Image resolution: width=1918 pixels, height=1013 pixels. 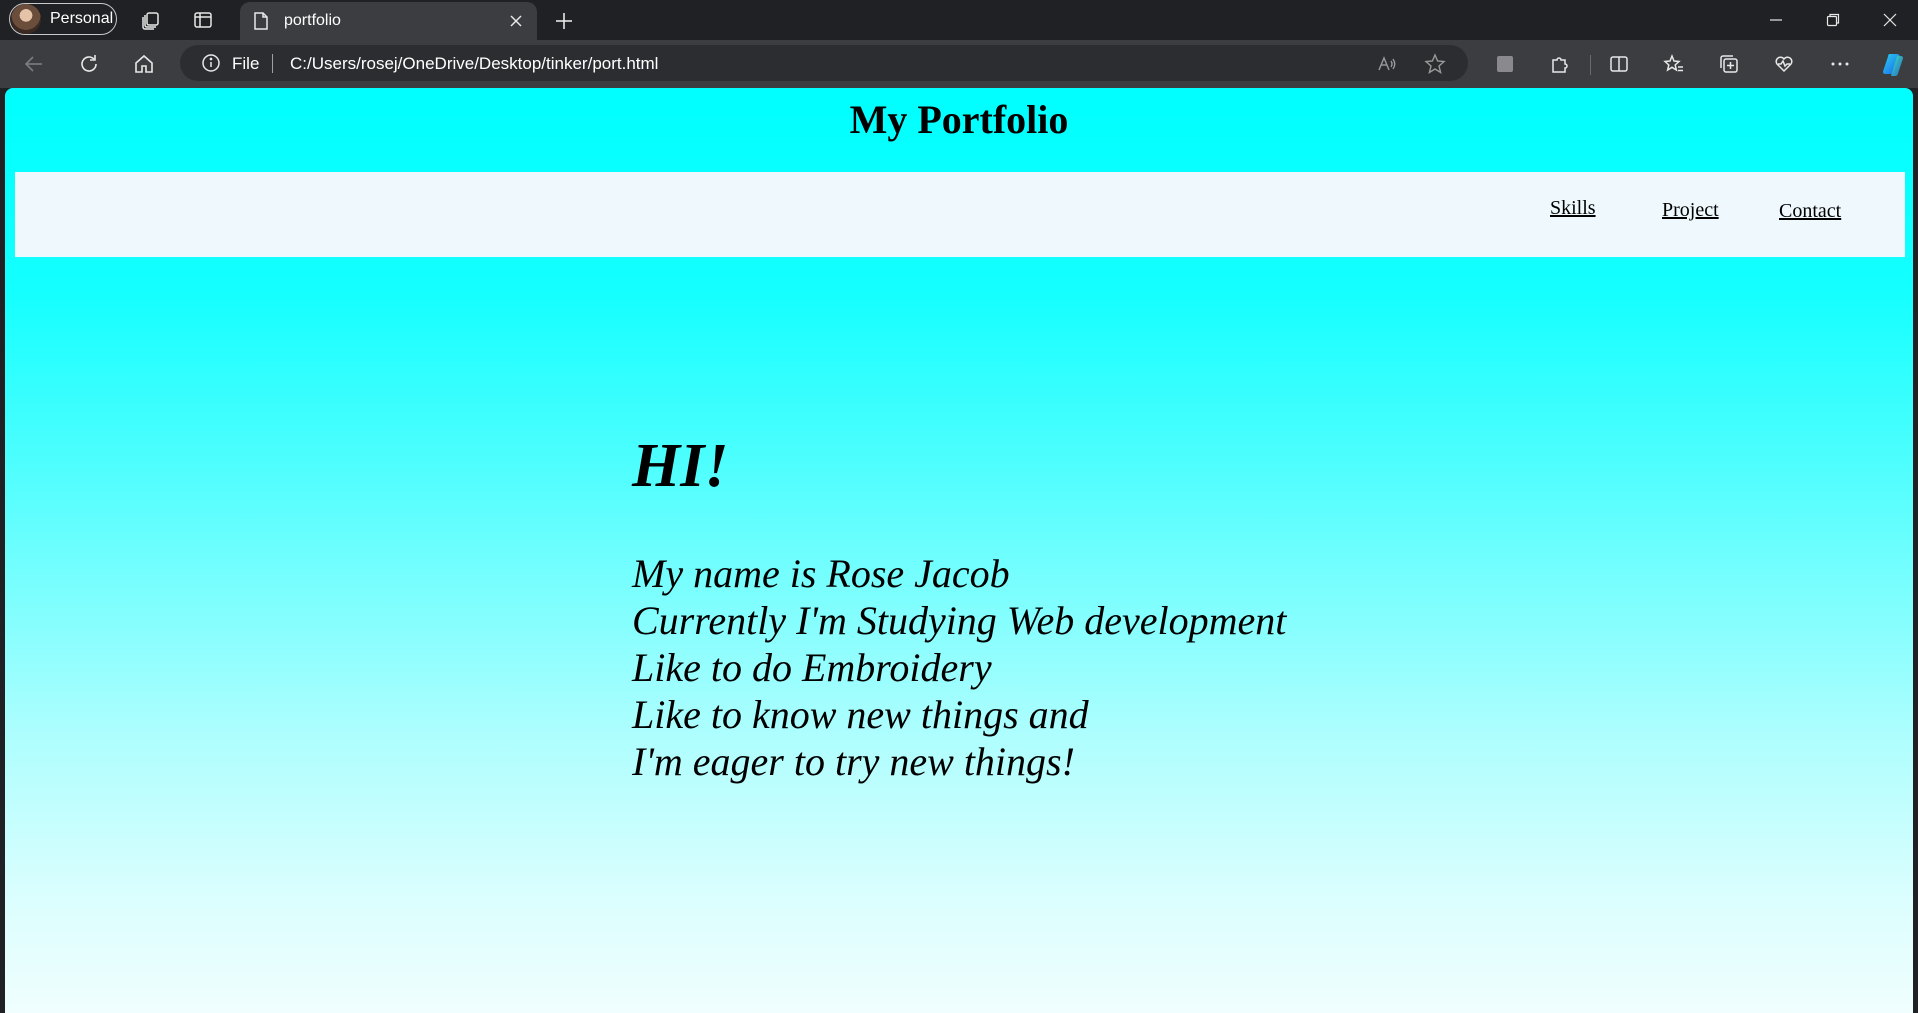 What do you see at coordinates (272, 63) in the screenshot?
I see `address-divider` at bounding box center [272, 63].